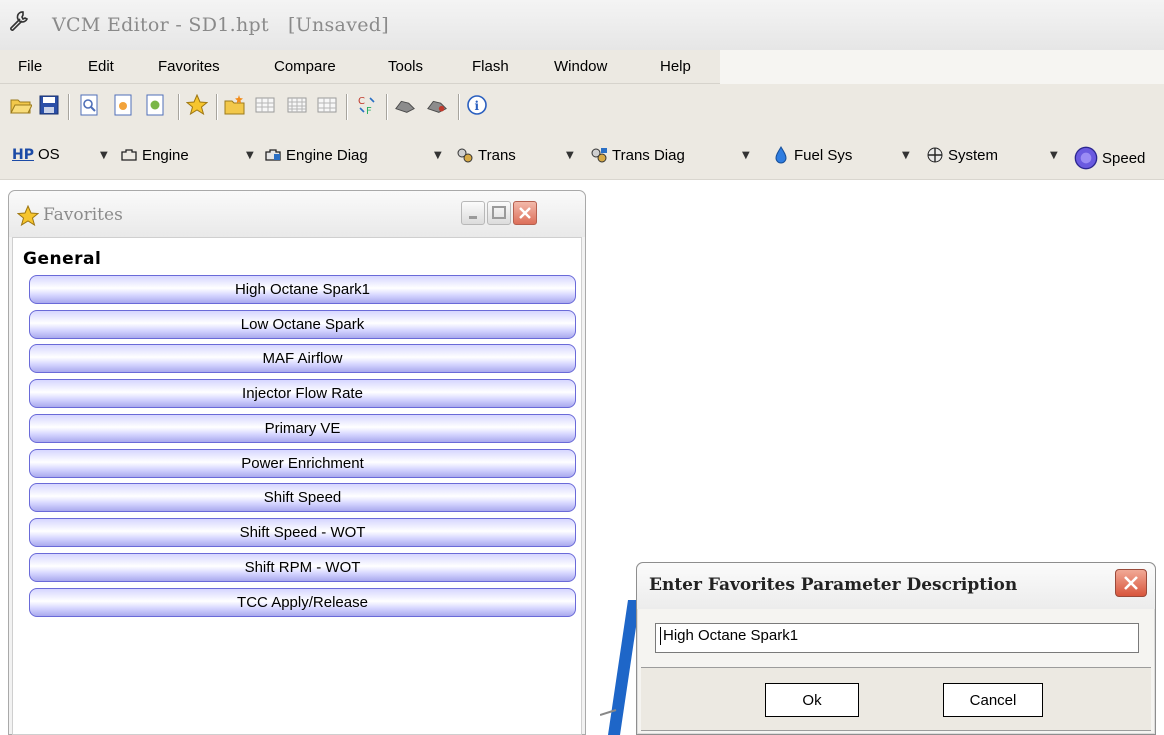  I want to click on trans-label: Trans, so click(497, 155).